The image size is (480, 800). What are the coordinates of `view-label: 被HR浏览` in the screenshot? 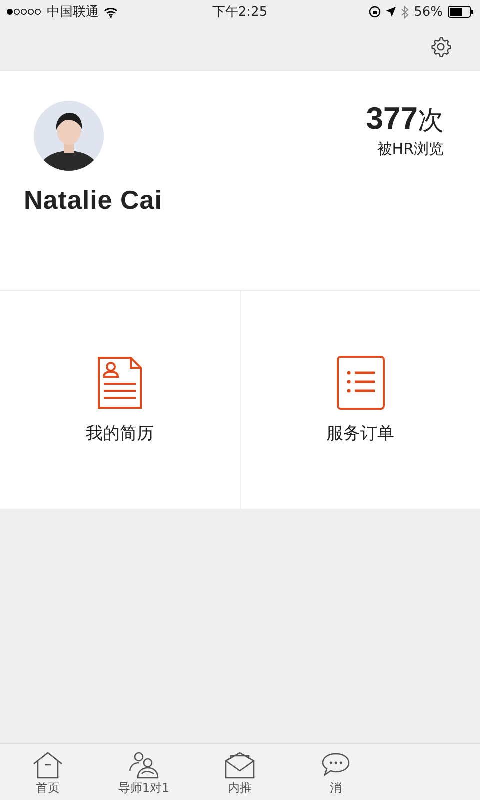 It's located at (410, 149).